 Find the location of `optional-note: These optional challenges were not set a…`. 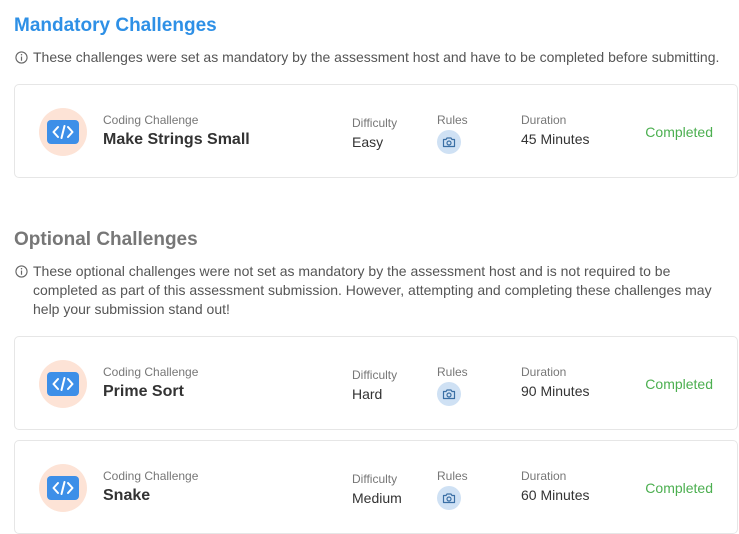

optional-note: These optional challenges were not set a… is located at coordinates (371, 290).